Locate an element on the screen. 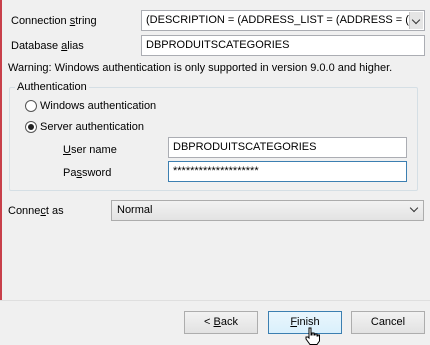  authentication-group-title: Authentication is located at coordinates (52, 87).